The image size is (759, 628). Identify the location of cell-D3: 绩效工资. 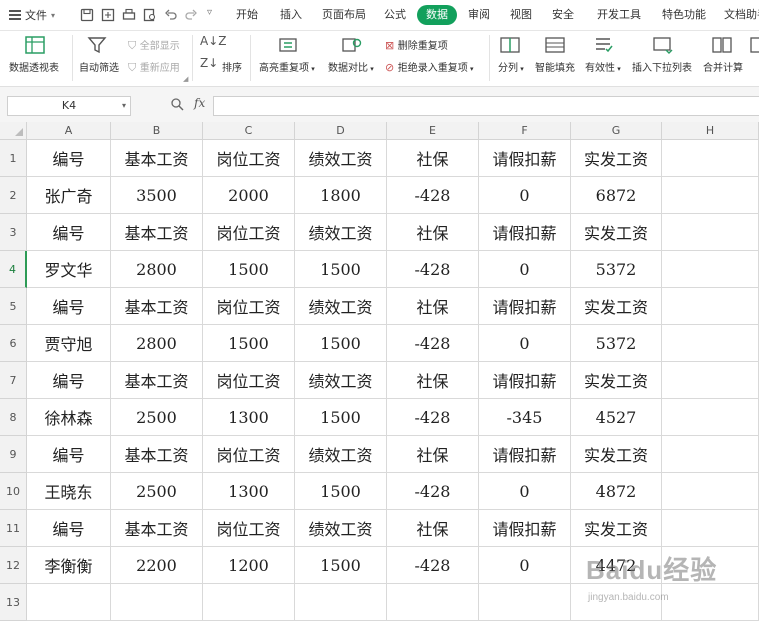
(341, 232).